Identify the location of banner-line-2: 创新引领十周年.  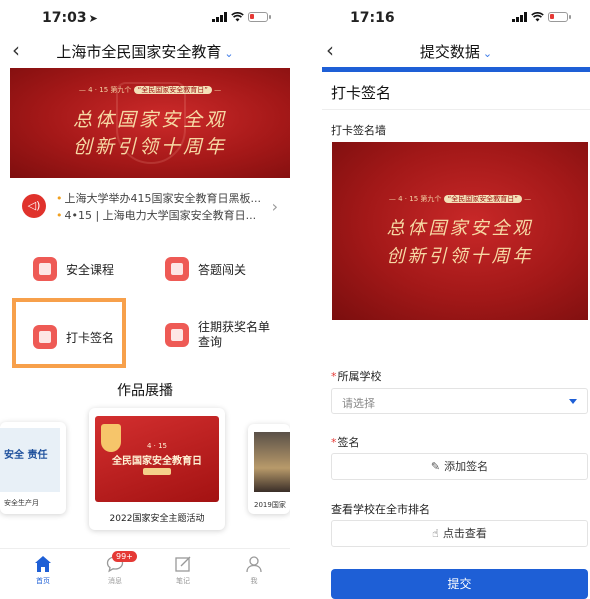
(149, 147).